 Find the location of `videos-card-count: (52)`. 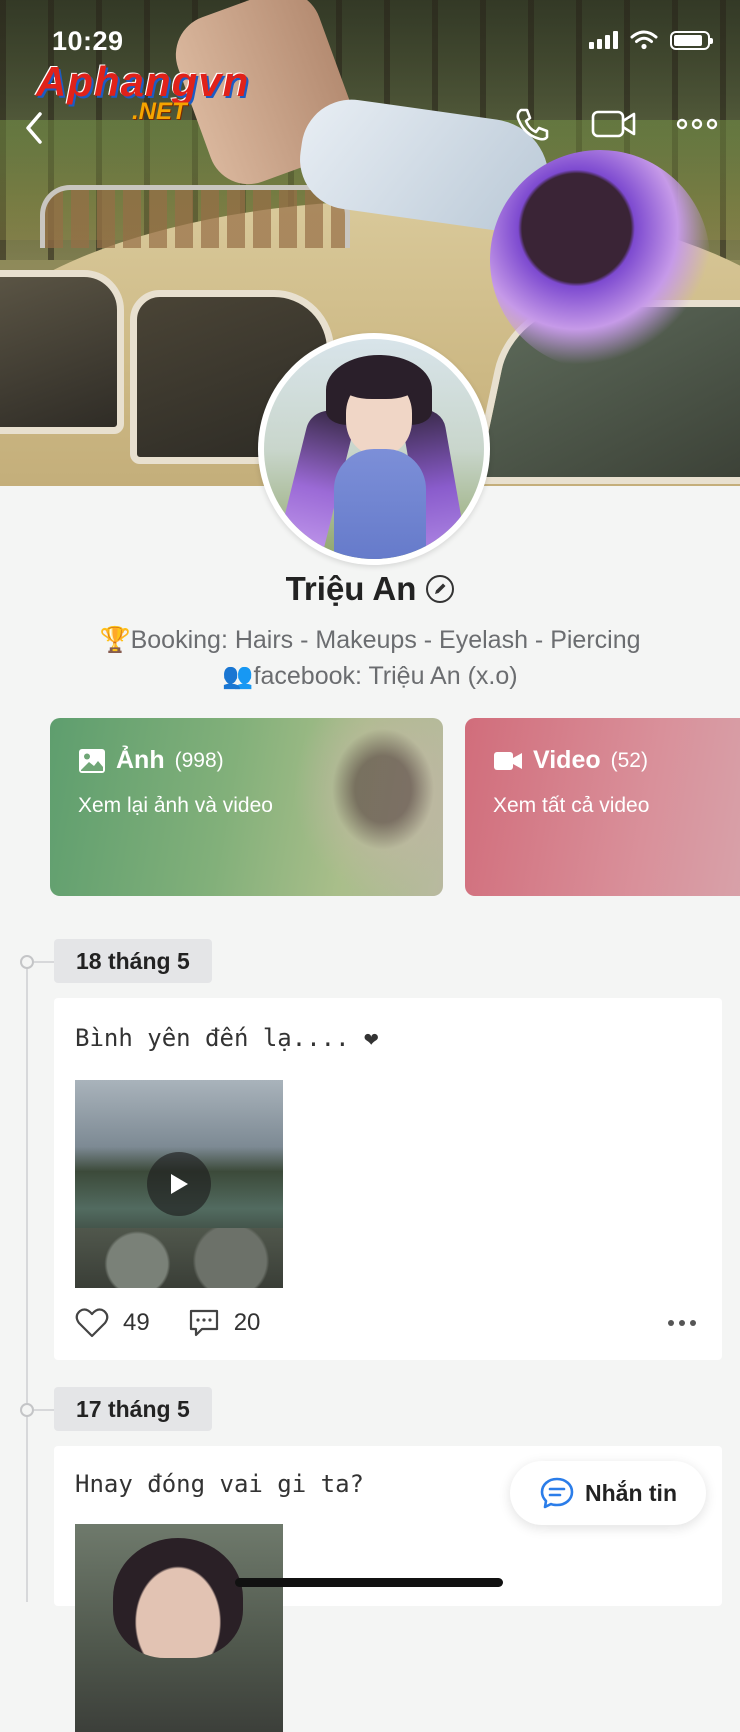

videos-card-count: (52) is located at coordinates (629, 760).